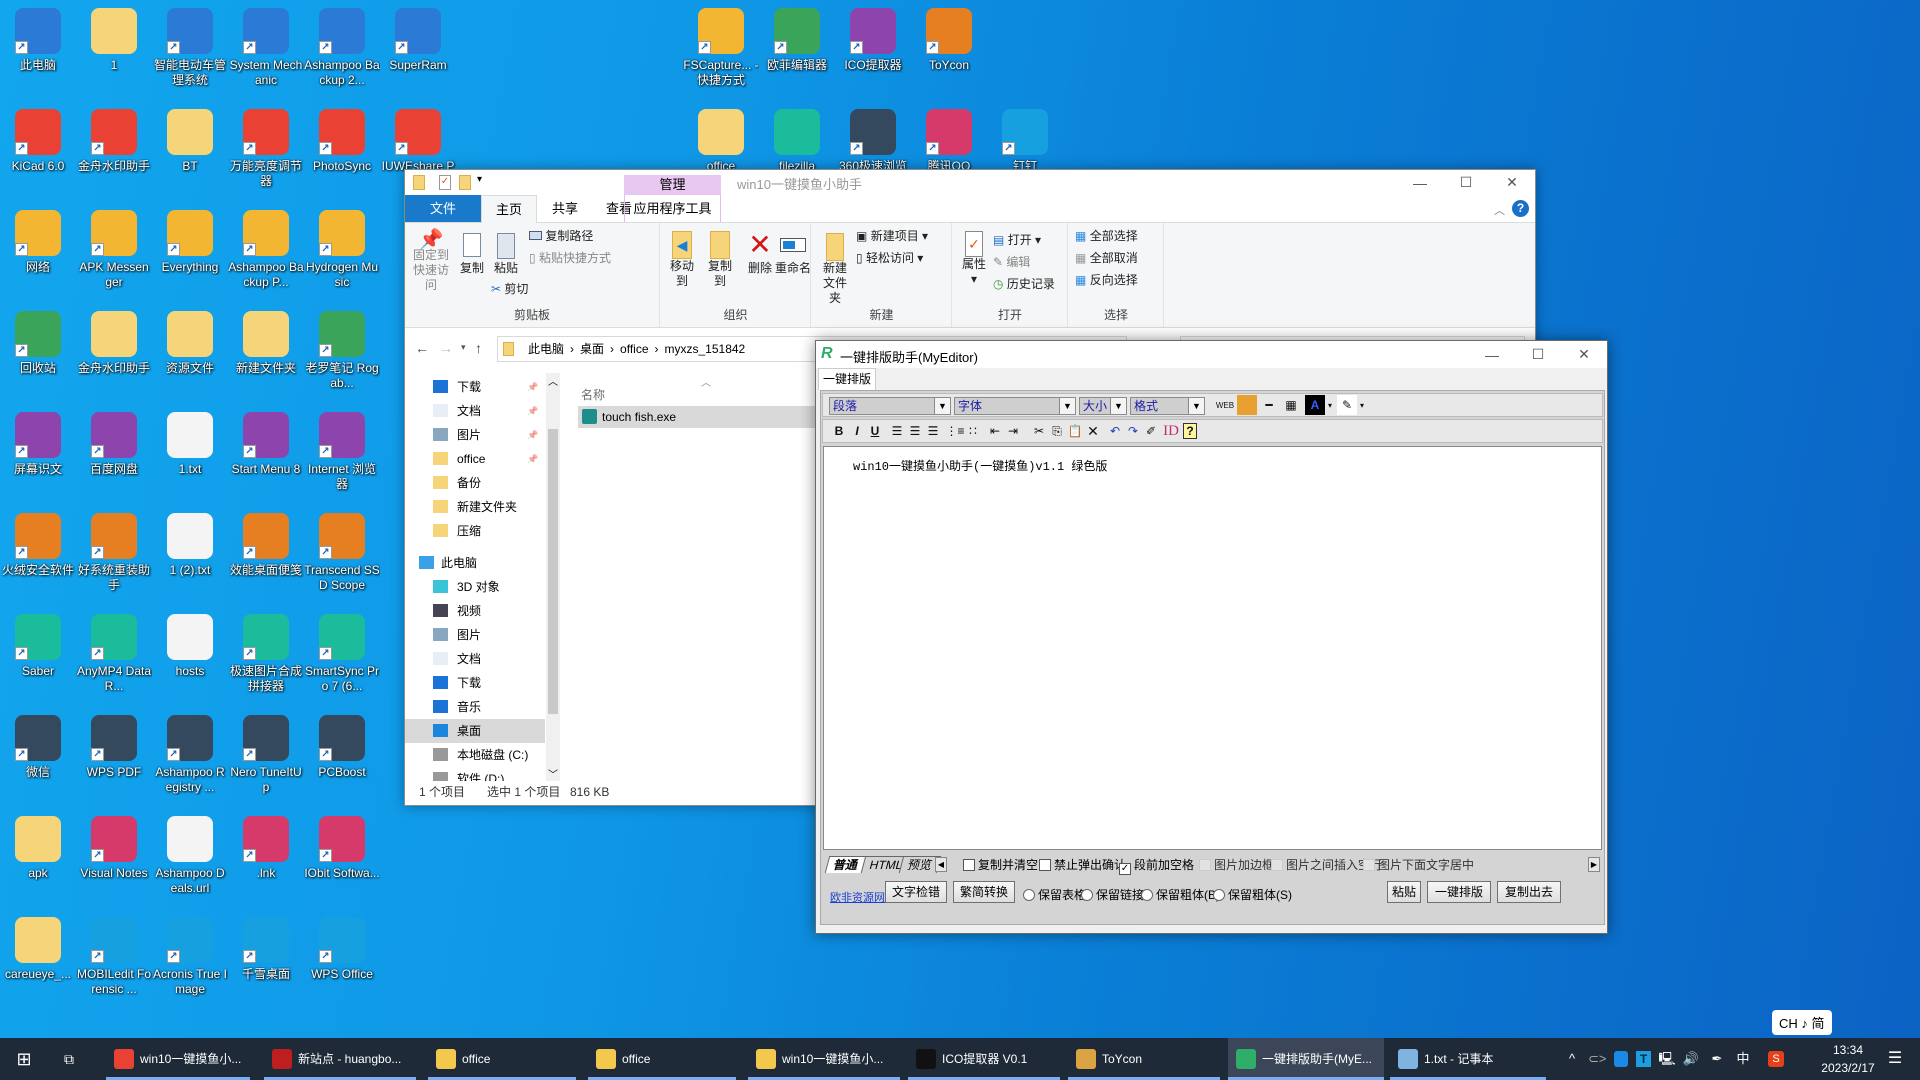 The width and height of the screenshot is (1920, 1080). What do you see at coordinates (472, 254) in the screenshot?
I see `copy-button: 复制` at bounding box center [472, 254].